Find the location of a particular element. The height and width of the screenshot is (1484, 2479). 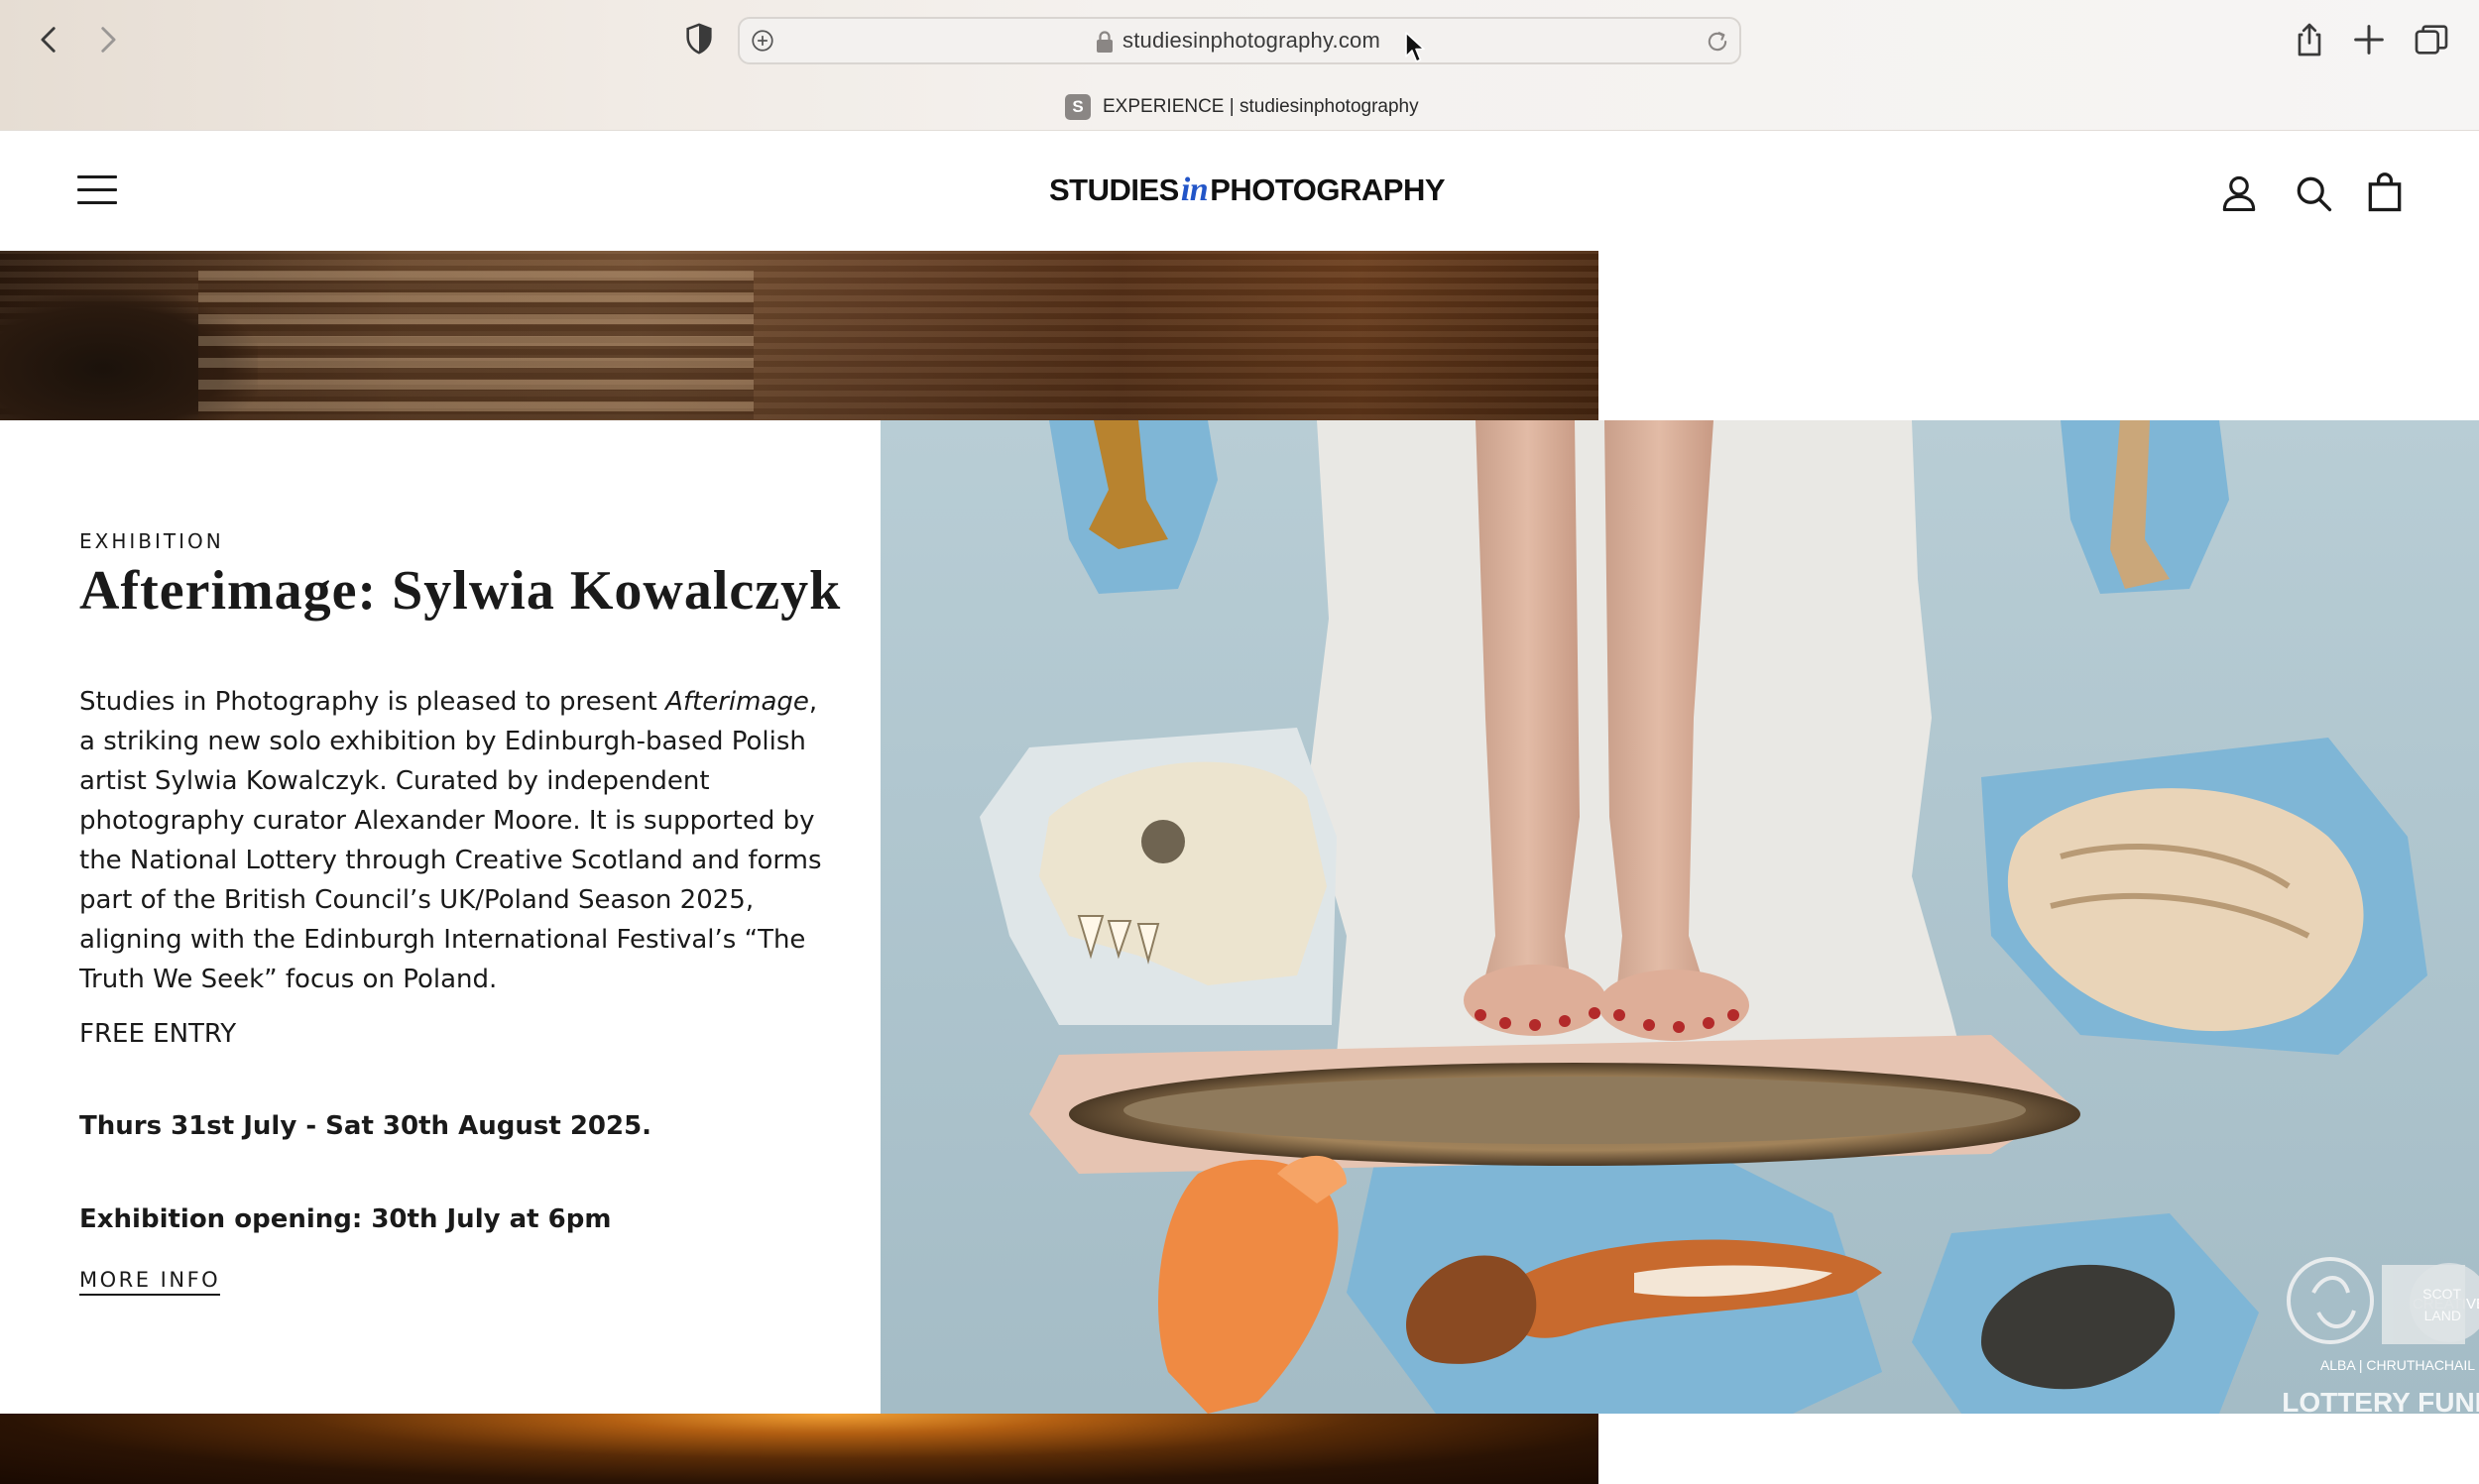

share-icon is located at coordinates (2310, 39).